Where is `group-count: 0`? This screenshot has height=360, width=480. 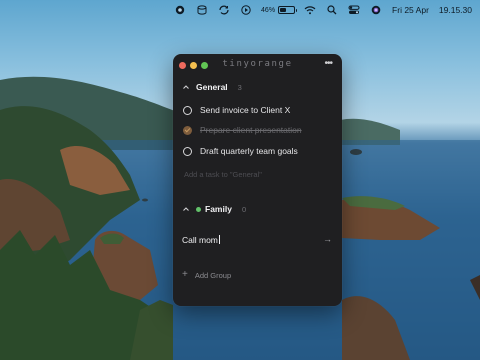
group-count: 0 is located at coordinates (244, 209).